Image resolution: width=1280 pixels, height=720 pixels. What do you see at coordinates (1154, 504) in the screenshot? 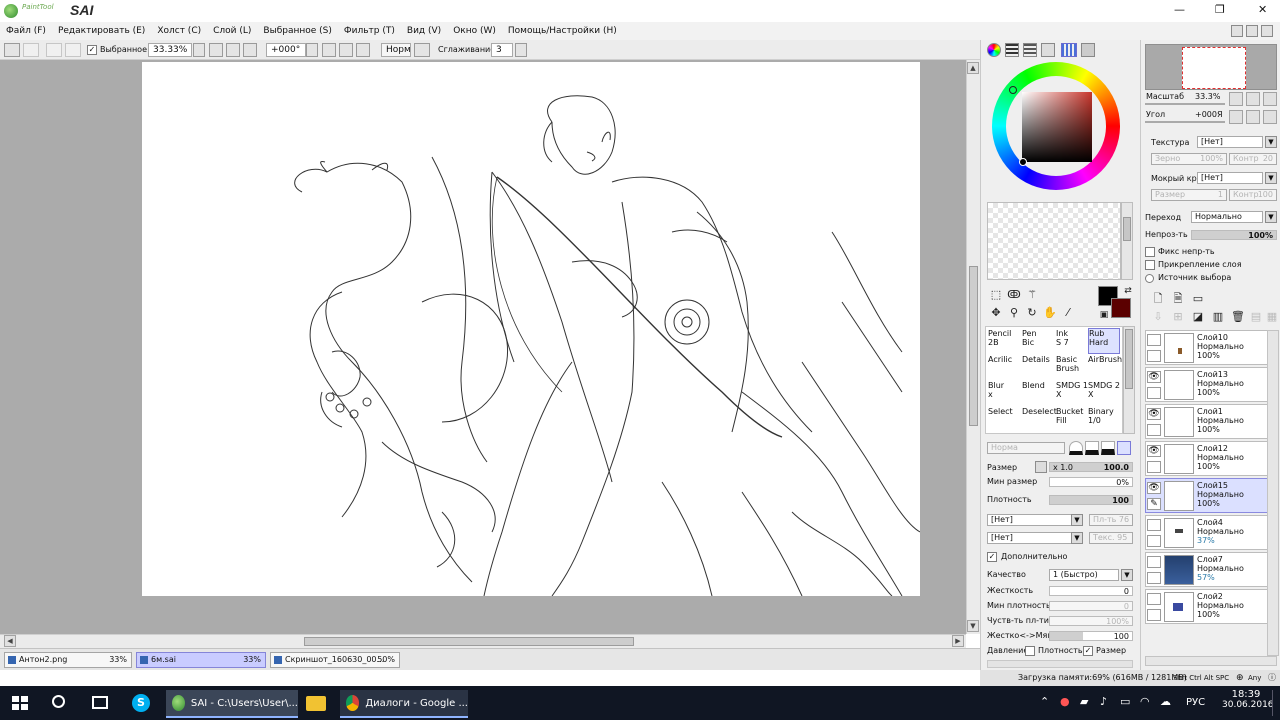
I see `brush-active-icon: ✎` at bounding box center [1154, 504].